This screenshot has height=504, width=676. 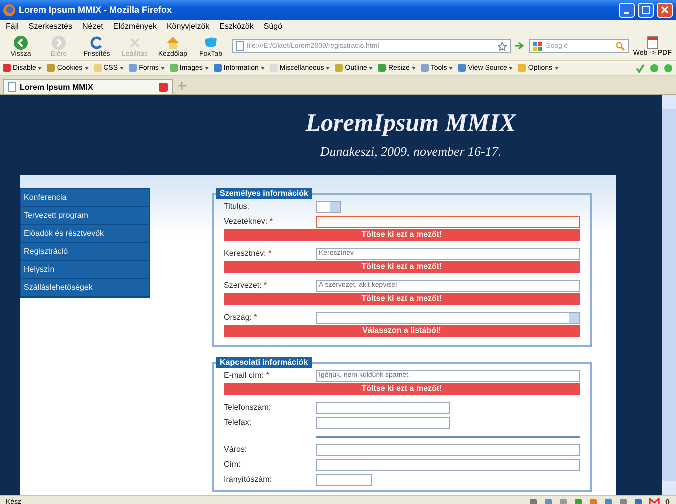 What do you see at coordinates (503, 46) in the screenshot?
I see `star-icon` at bounding box center [503, 46].